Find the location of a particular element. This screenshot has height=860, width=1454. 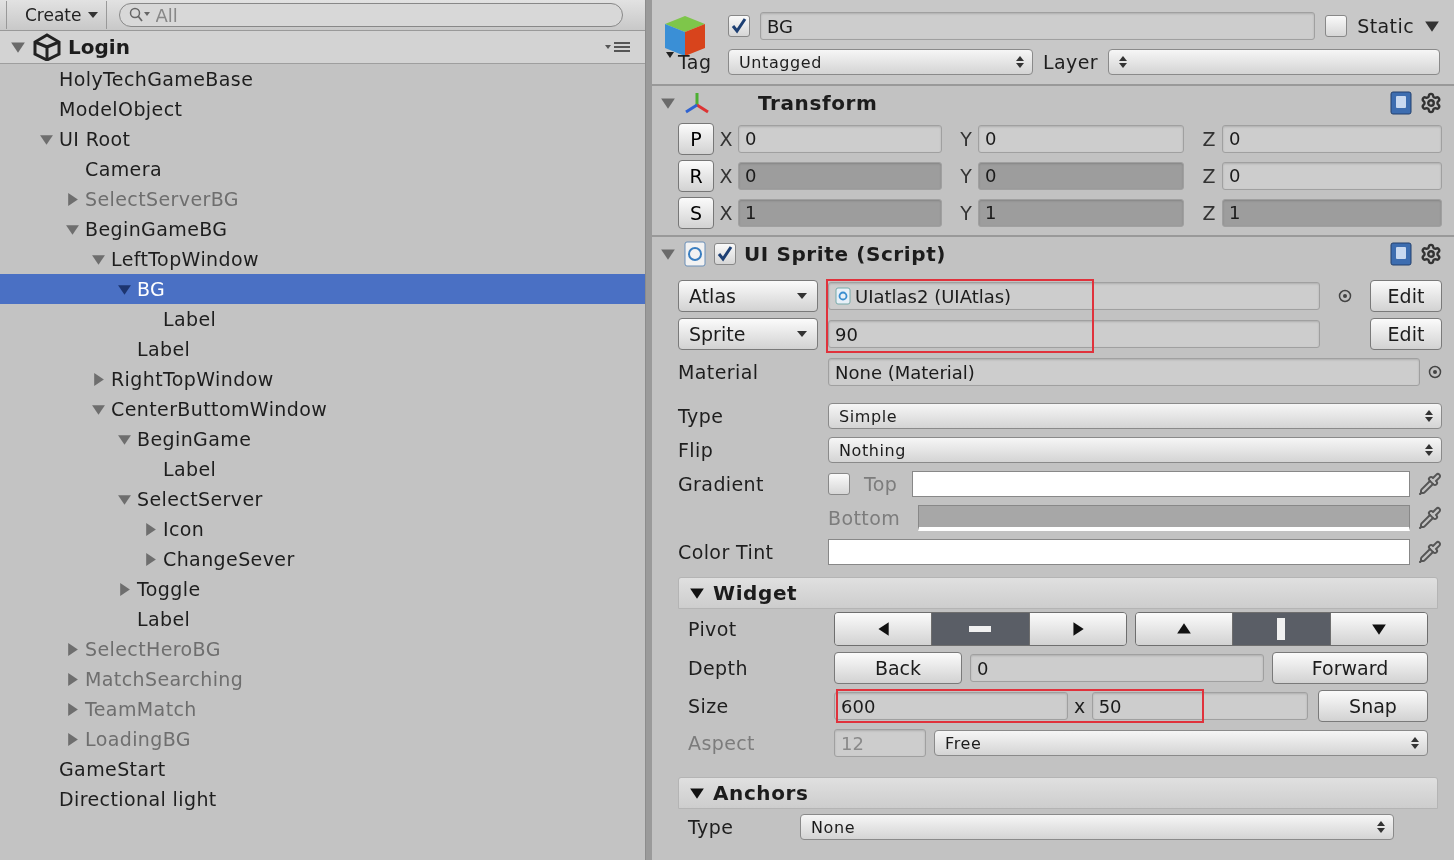

object-name: SelectHeroBG is located at coordinates (153, 649).